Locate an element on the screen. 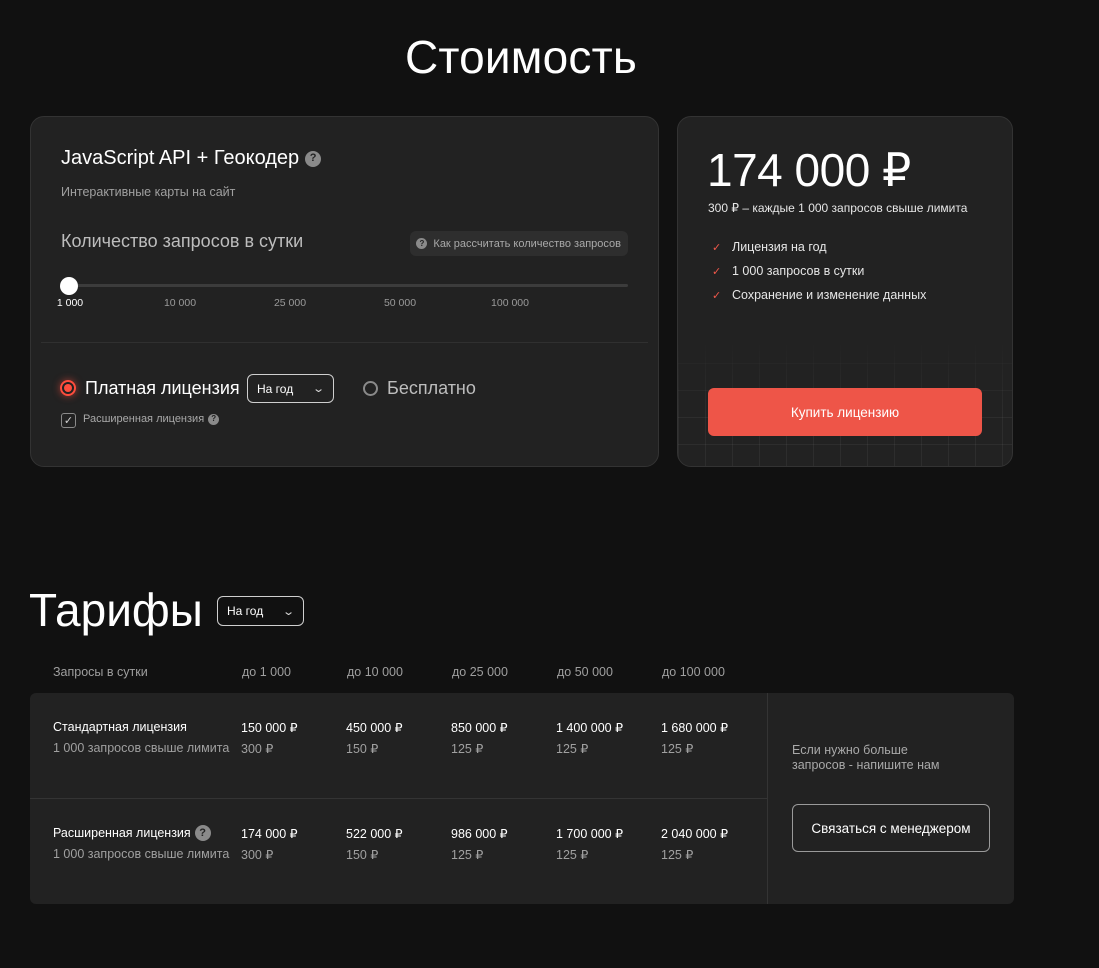  tariffs-period-select: На год ⌄ is located at coordinates (260, 611).